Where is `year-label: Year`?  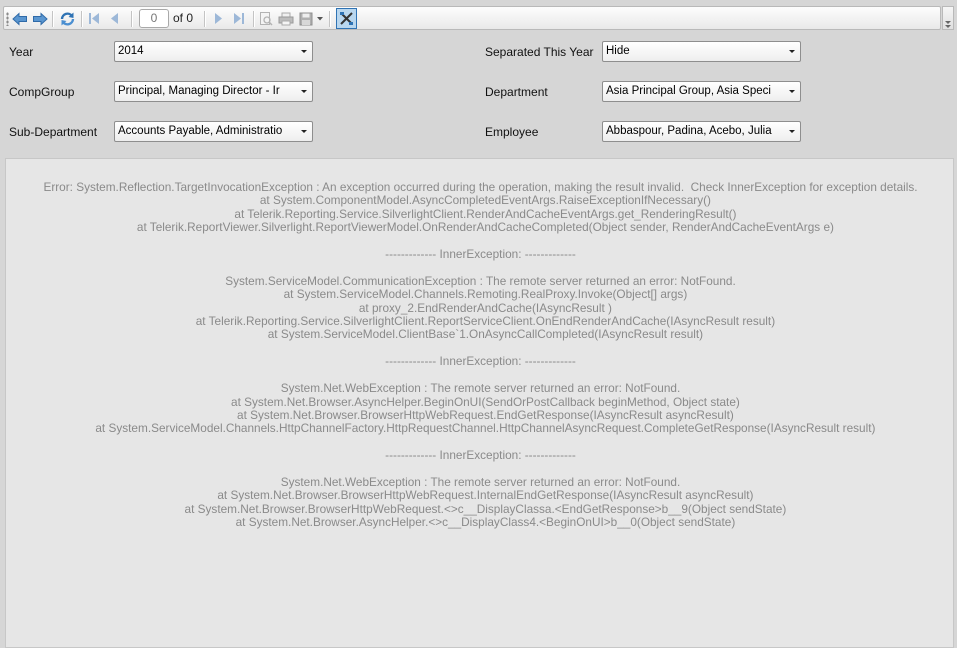
year-label: Year is located at coordinates (21, 52).